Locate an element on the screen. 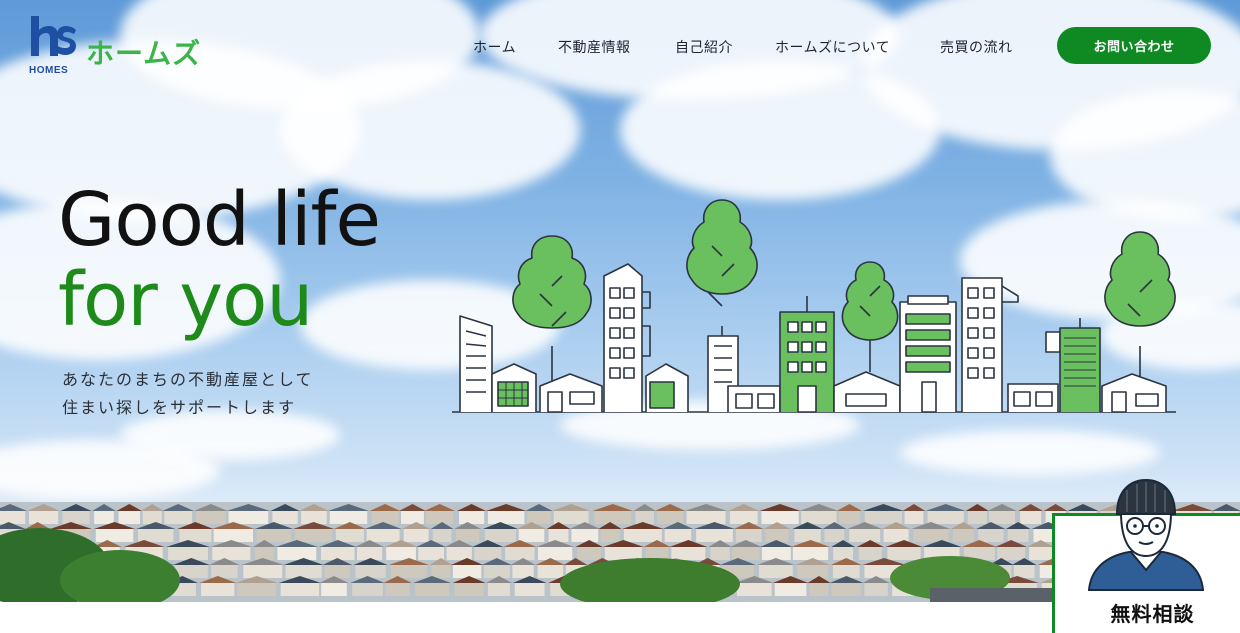  hero-subtitle-line1: あなたのまちの不動産屋として is located at coordinates (188, 379).